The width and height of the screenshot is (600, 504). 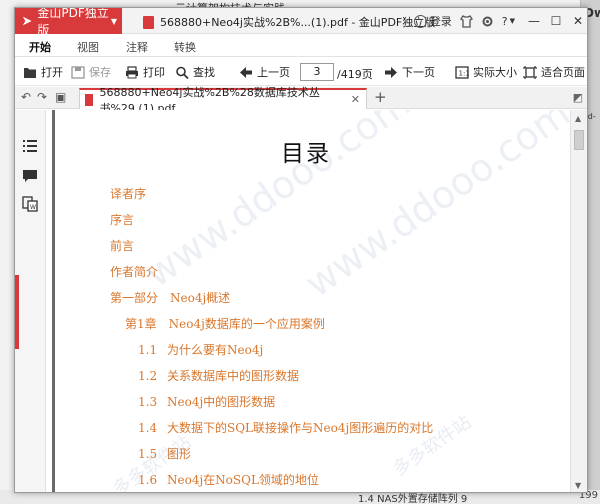 I want to click on new-tab-button: +, so click(x=380, y=97).